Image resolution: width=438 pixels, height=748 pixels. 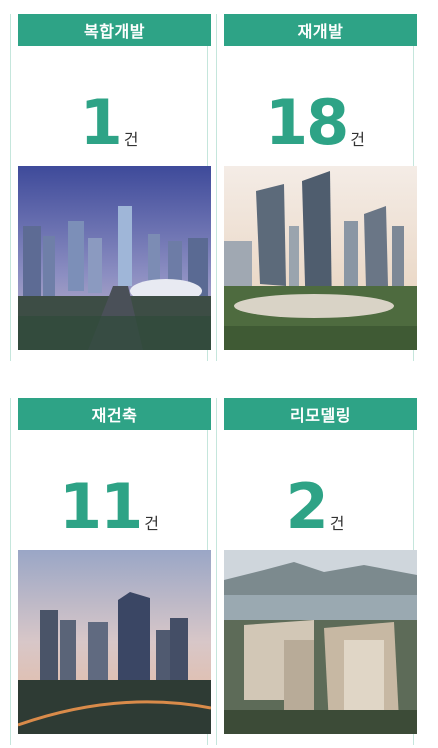 I want to click on card-title: 재개발, so click(x=320, y=30).